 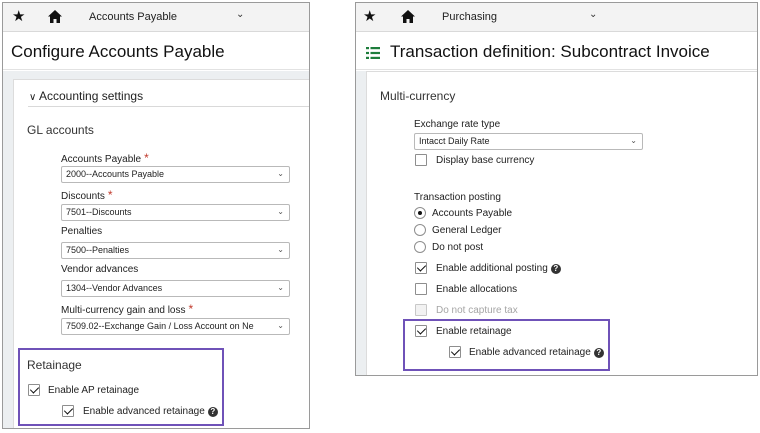 I want to click on exchange-rate-type-label: Exchange rate type, so click(x=457, y=124).